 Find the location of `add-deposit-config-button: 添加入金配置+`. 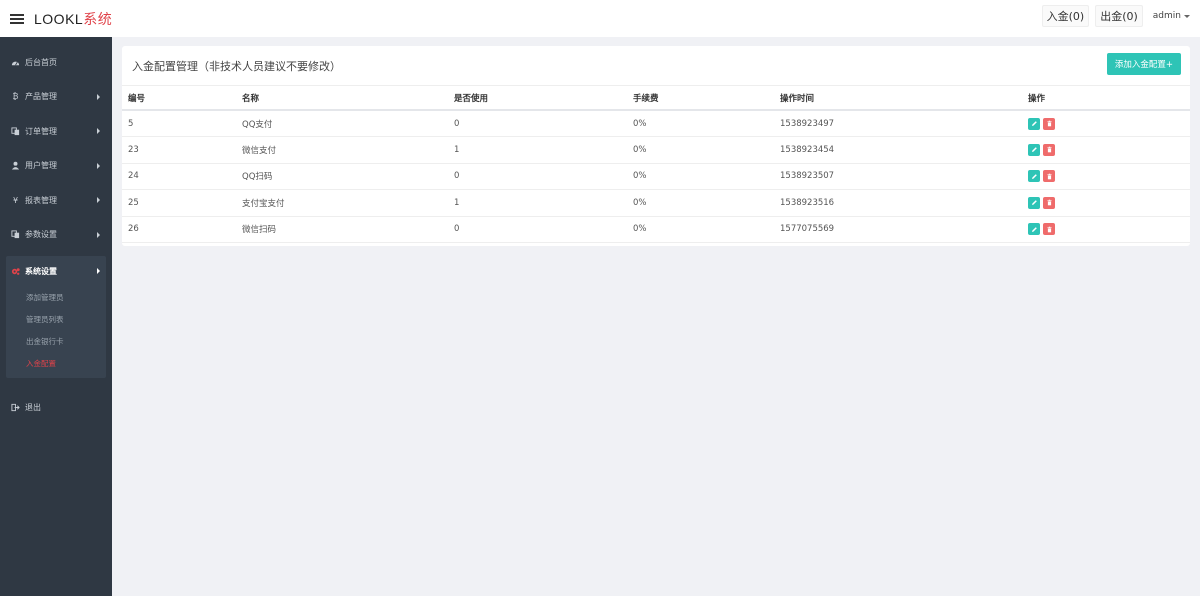

add-deposit-config-button: 添加入金配置+ is located at coordinates (1143, 64).